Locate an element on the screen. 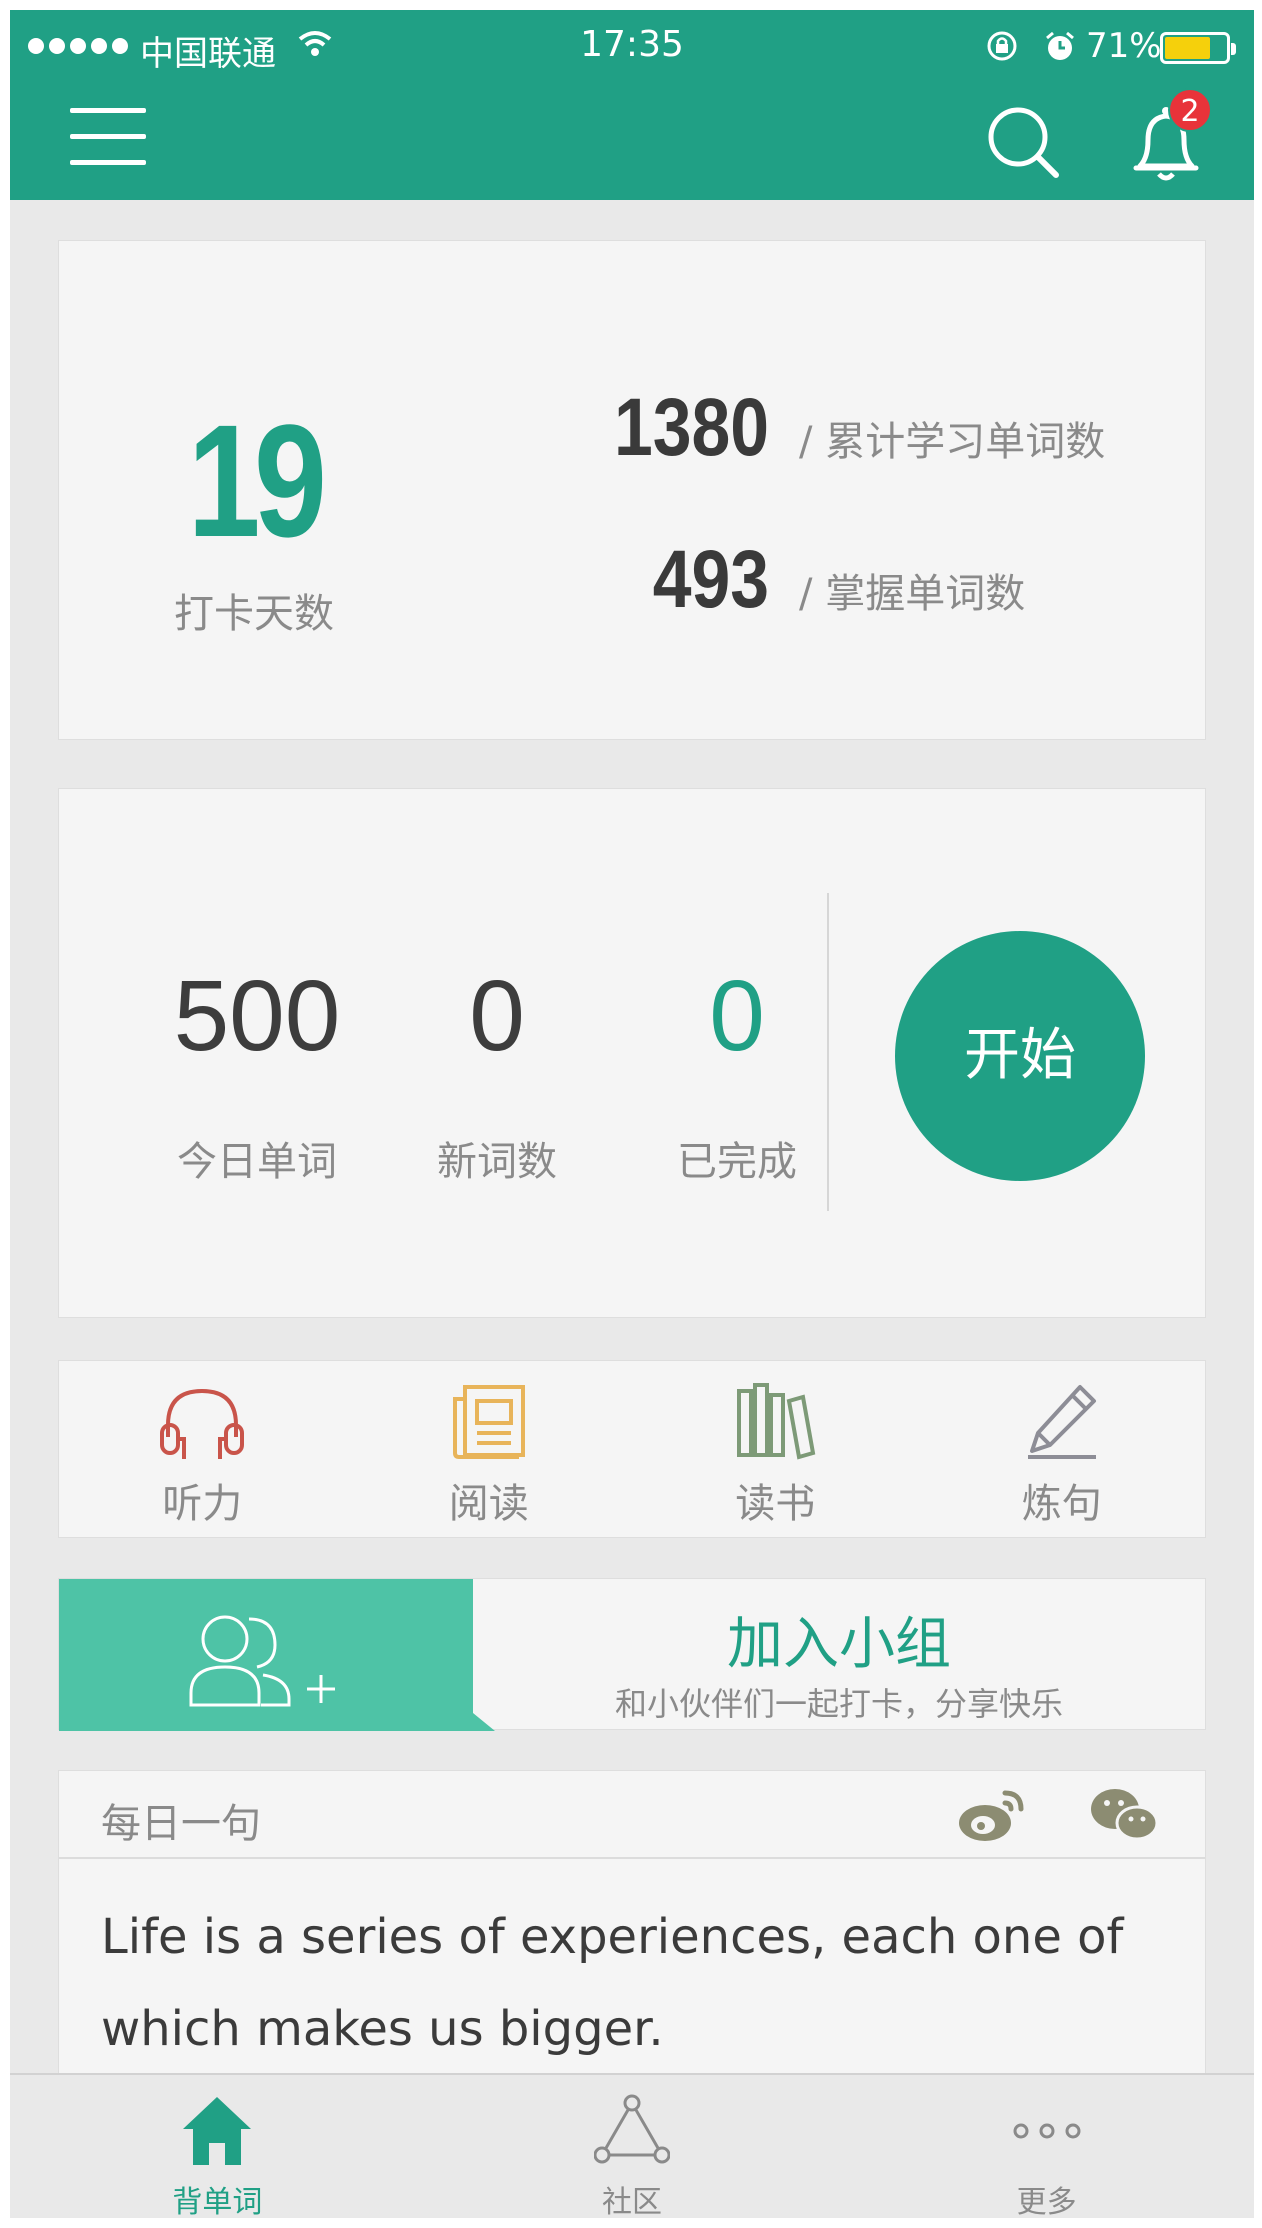 This screenshot has height=2228, width=1262. pencil-icon is located at coordinates (1061, 1422).